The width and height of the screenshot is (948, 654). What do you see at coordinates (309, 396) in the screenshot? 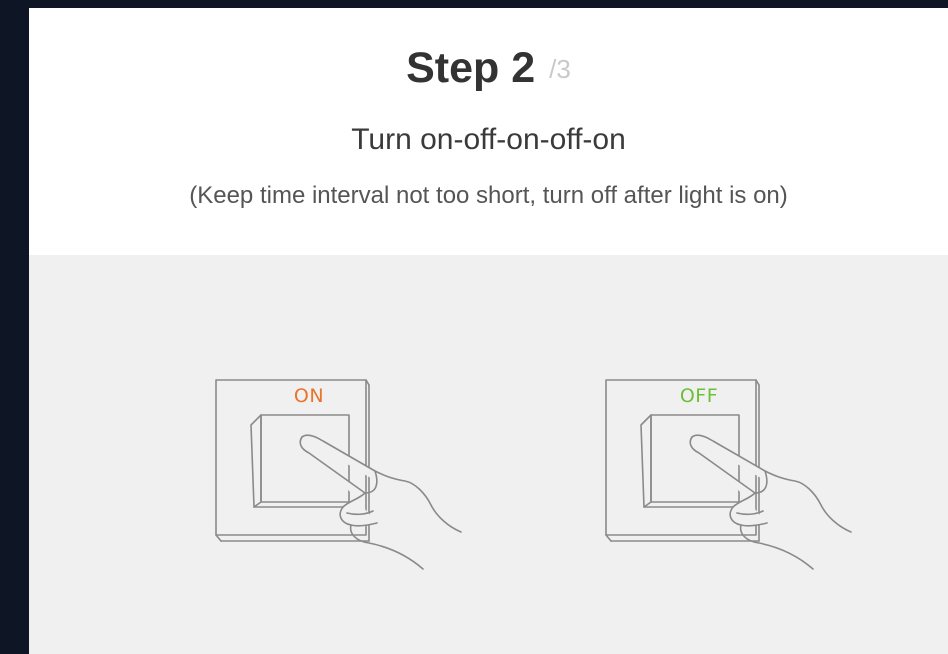
I see `switch-on-label: ON` at bounding box center [309, 396].